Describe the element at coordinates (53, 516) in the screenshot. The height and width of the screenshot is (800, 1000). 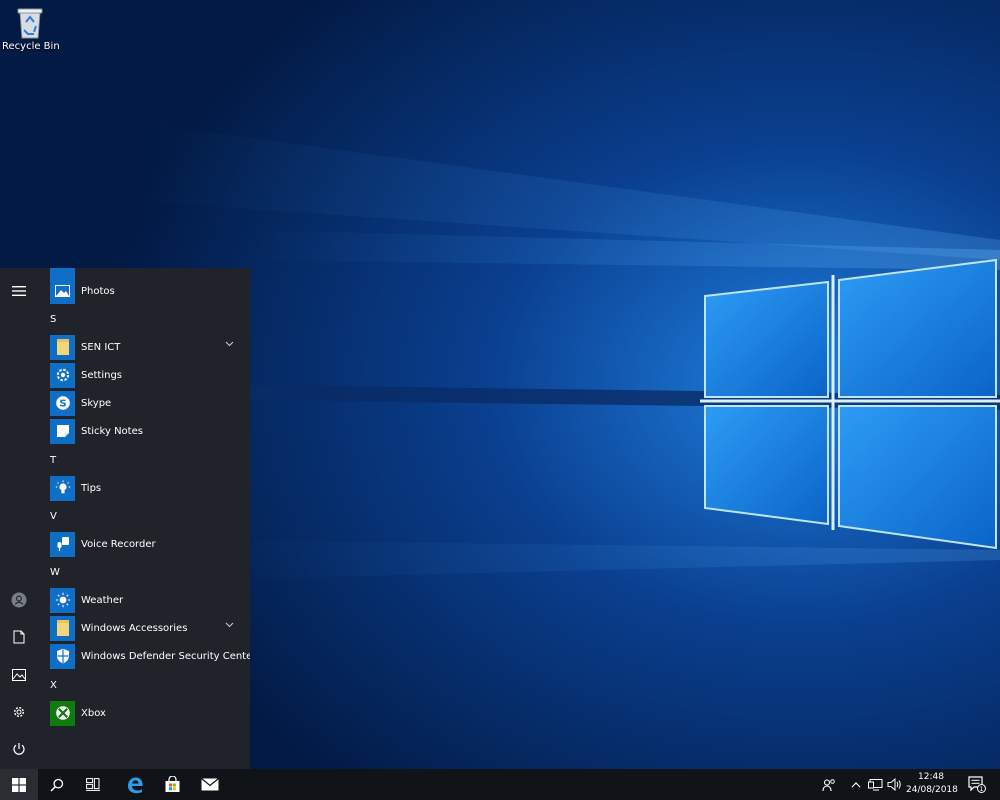
I see `letter-header-v: V` at that location.